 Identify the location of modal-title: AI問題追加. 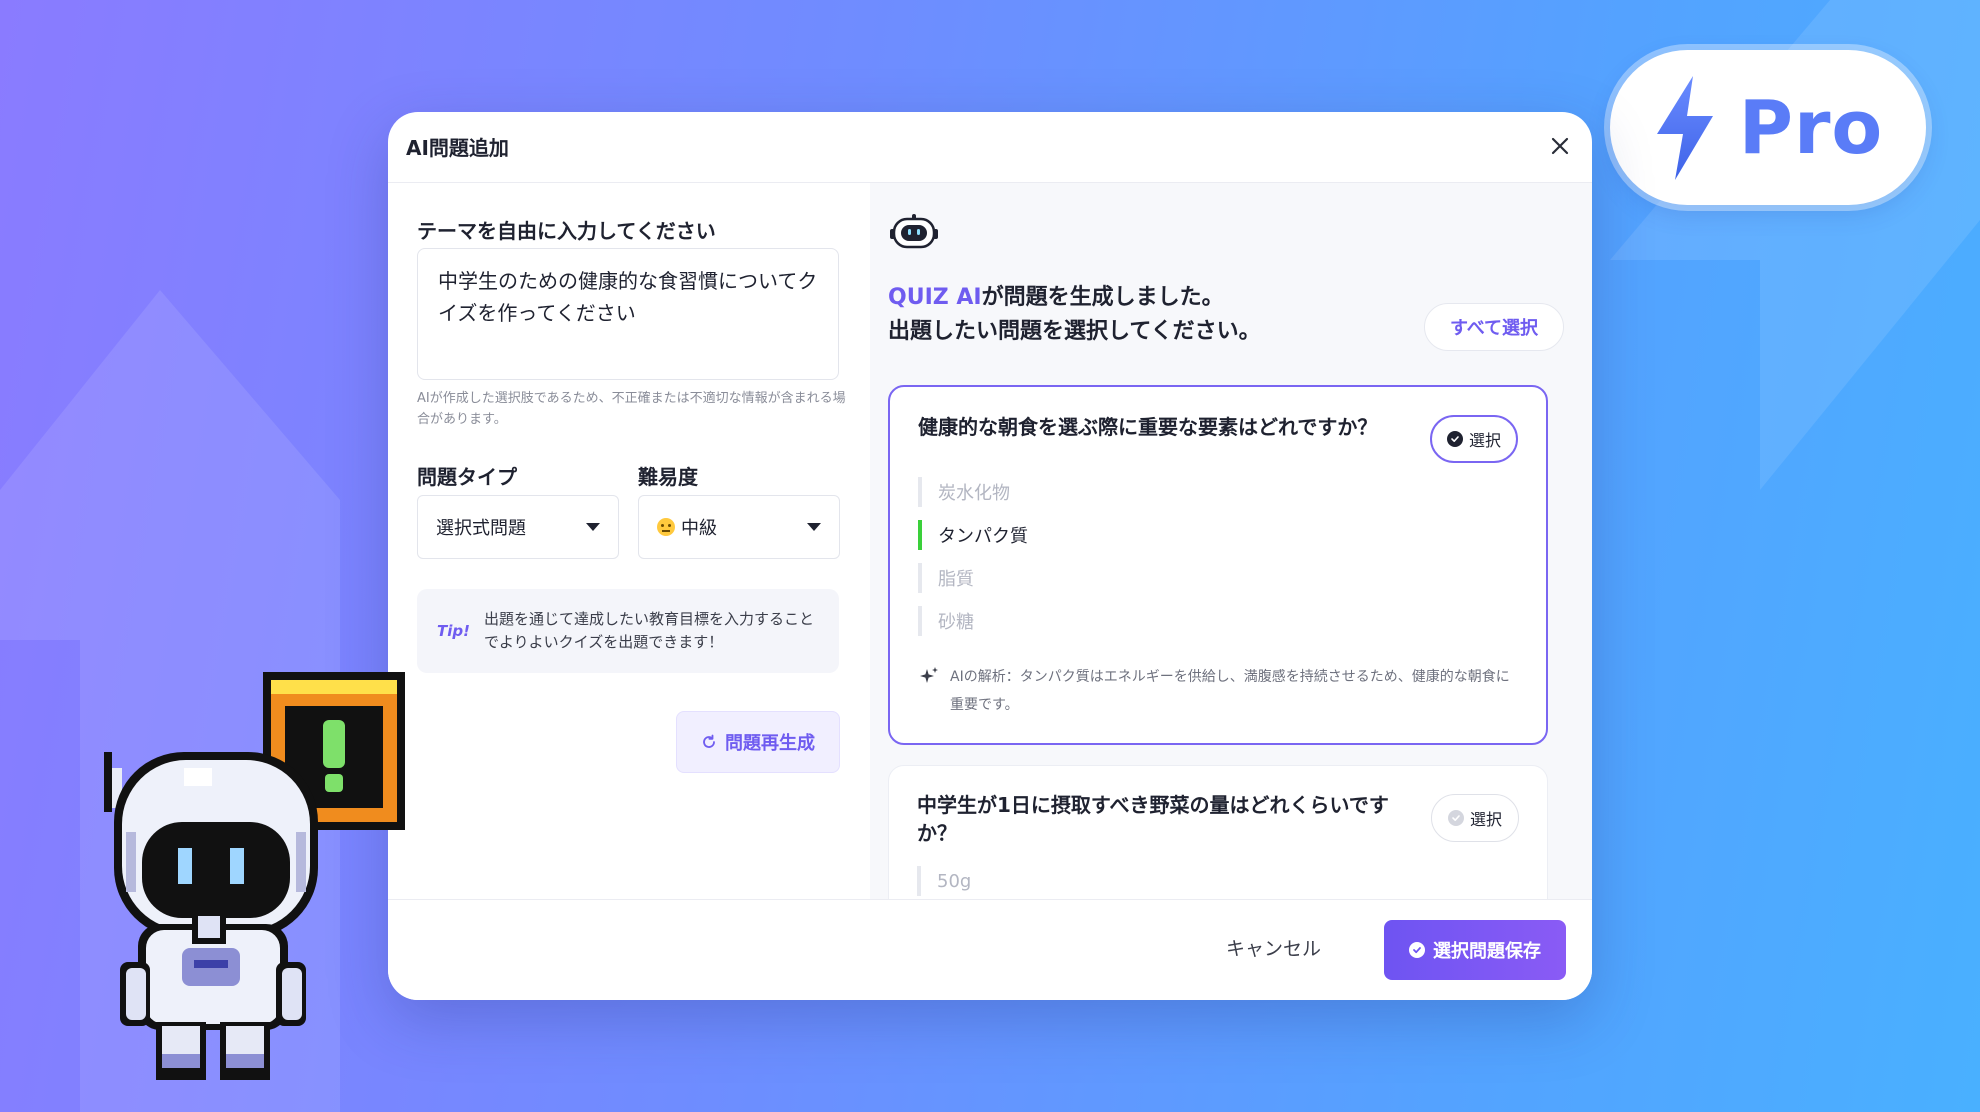
(457, 148).